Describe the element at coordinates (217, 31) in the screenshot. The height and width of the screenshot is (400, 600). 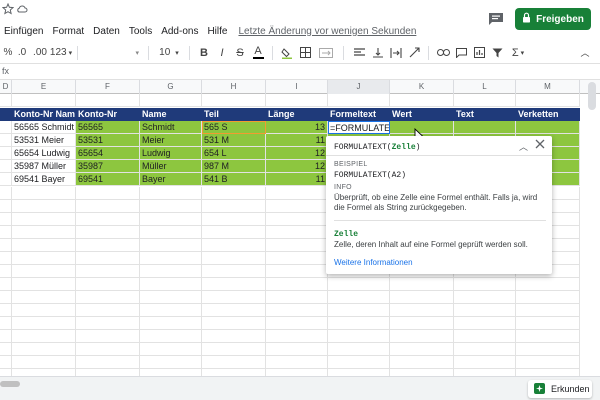
I see `menu-help: Hilfe` at that location.